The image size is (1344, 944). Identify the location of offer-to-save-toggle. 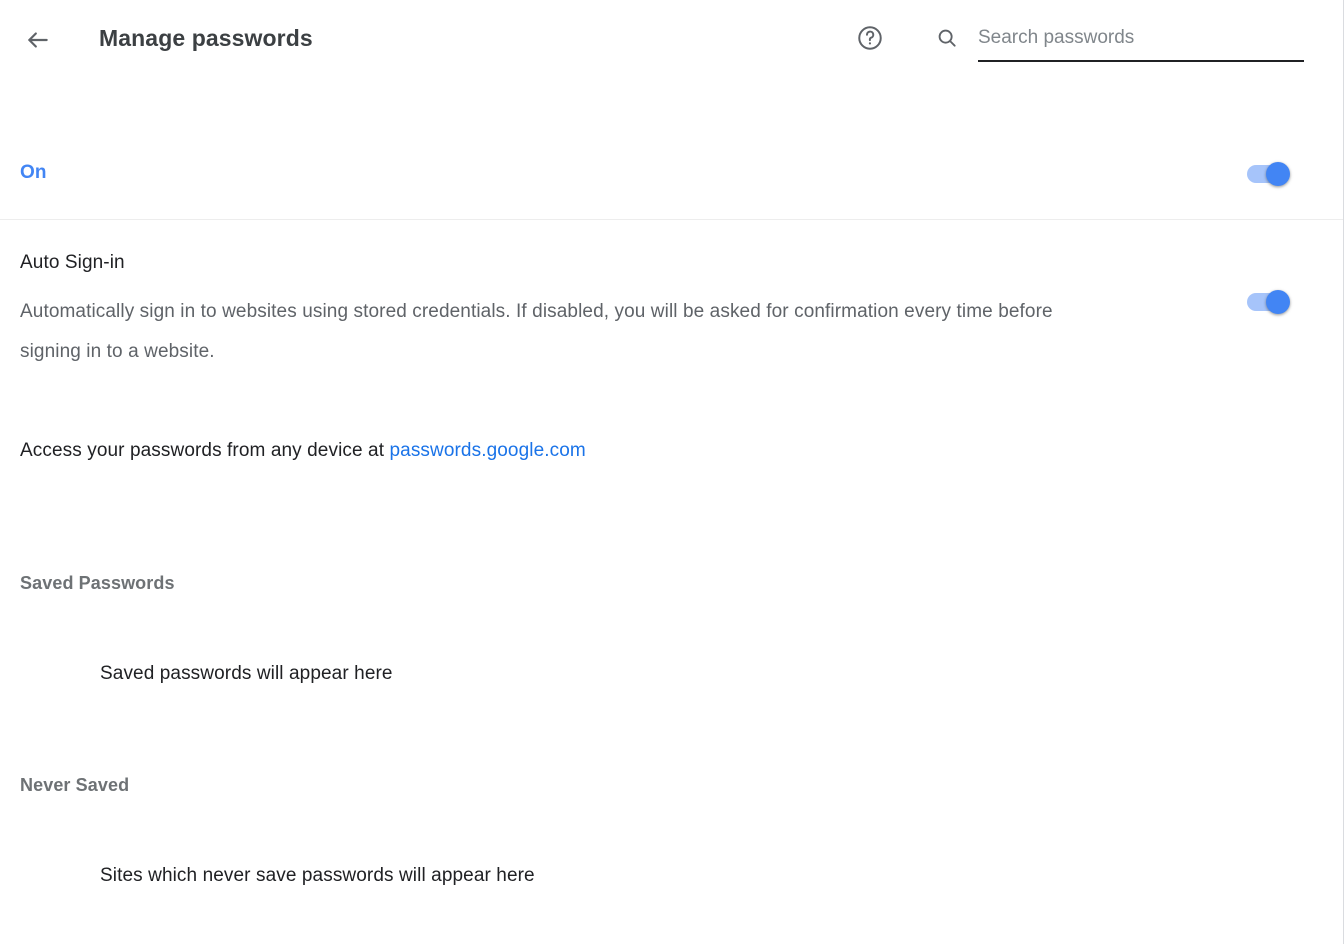
(1273, 174).